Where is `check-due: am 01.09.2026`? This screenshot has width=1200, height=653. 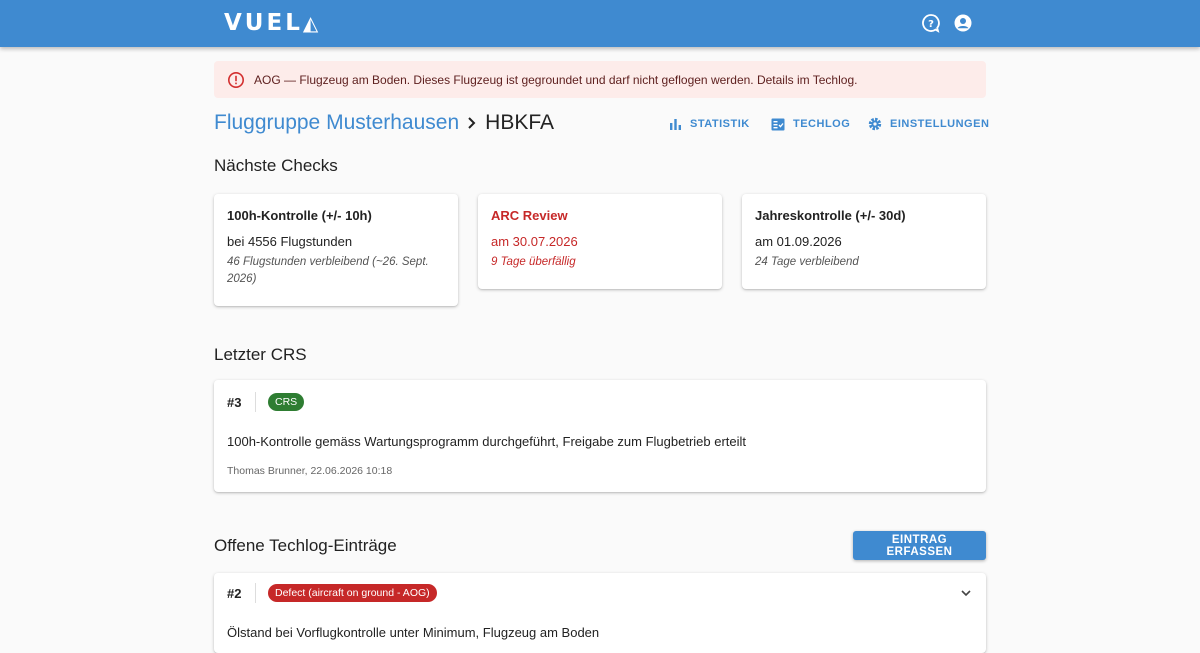
check-due: am 01.09.2026 is located at coordinates (798, 241).